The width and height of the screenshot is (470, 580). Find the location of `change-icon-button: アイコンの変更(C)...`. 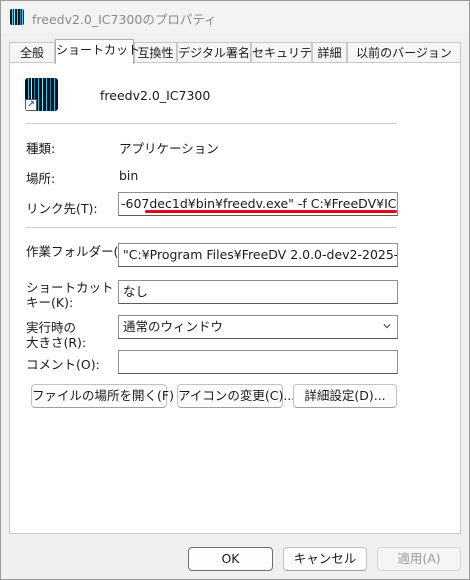

change-icon-button: アイコンの変更(C)... is located at coordinates (236, 396).